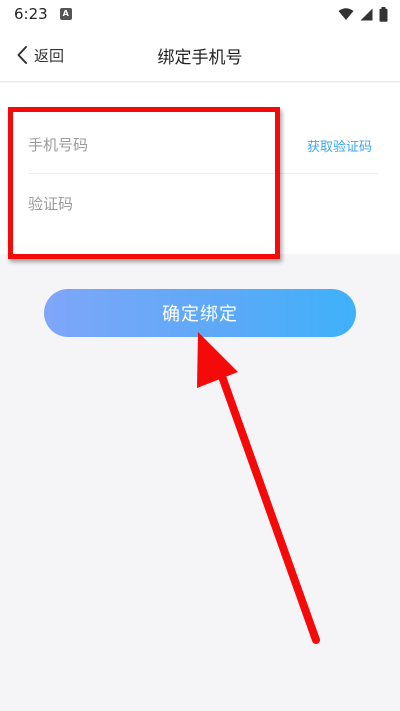 The image size is (400, 711). Describe the element at coordinates (366, 14) in the screenshot. I see `signal-icon` at that location.